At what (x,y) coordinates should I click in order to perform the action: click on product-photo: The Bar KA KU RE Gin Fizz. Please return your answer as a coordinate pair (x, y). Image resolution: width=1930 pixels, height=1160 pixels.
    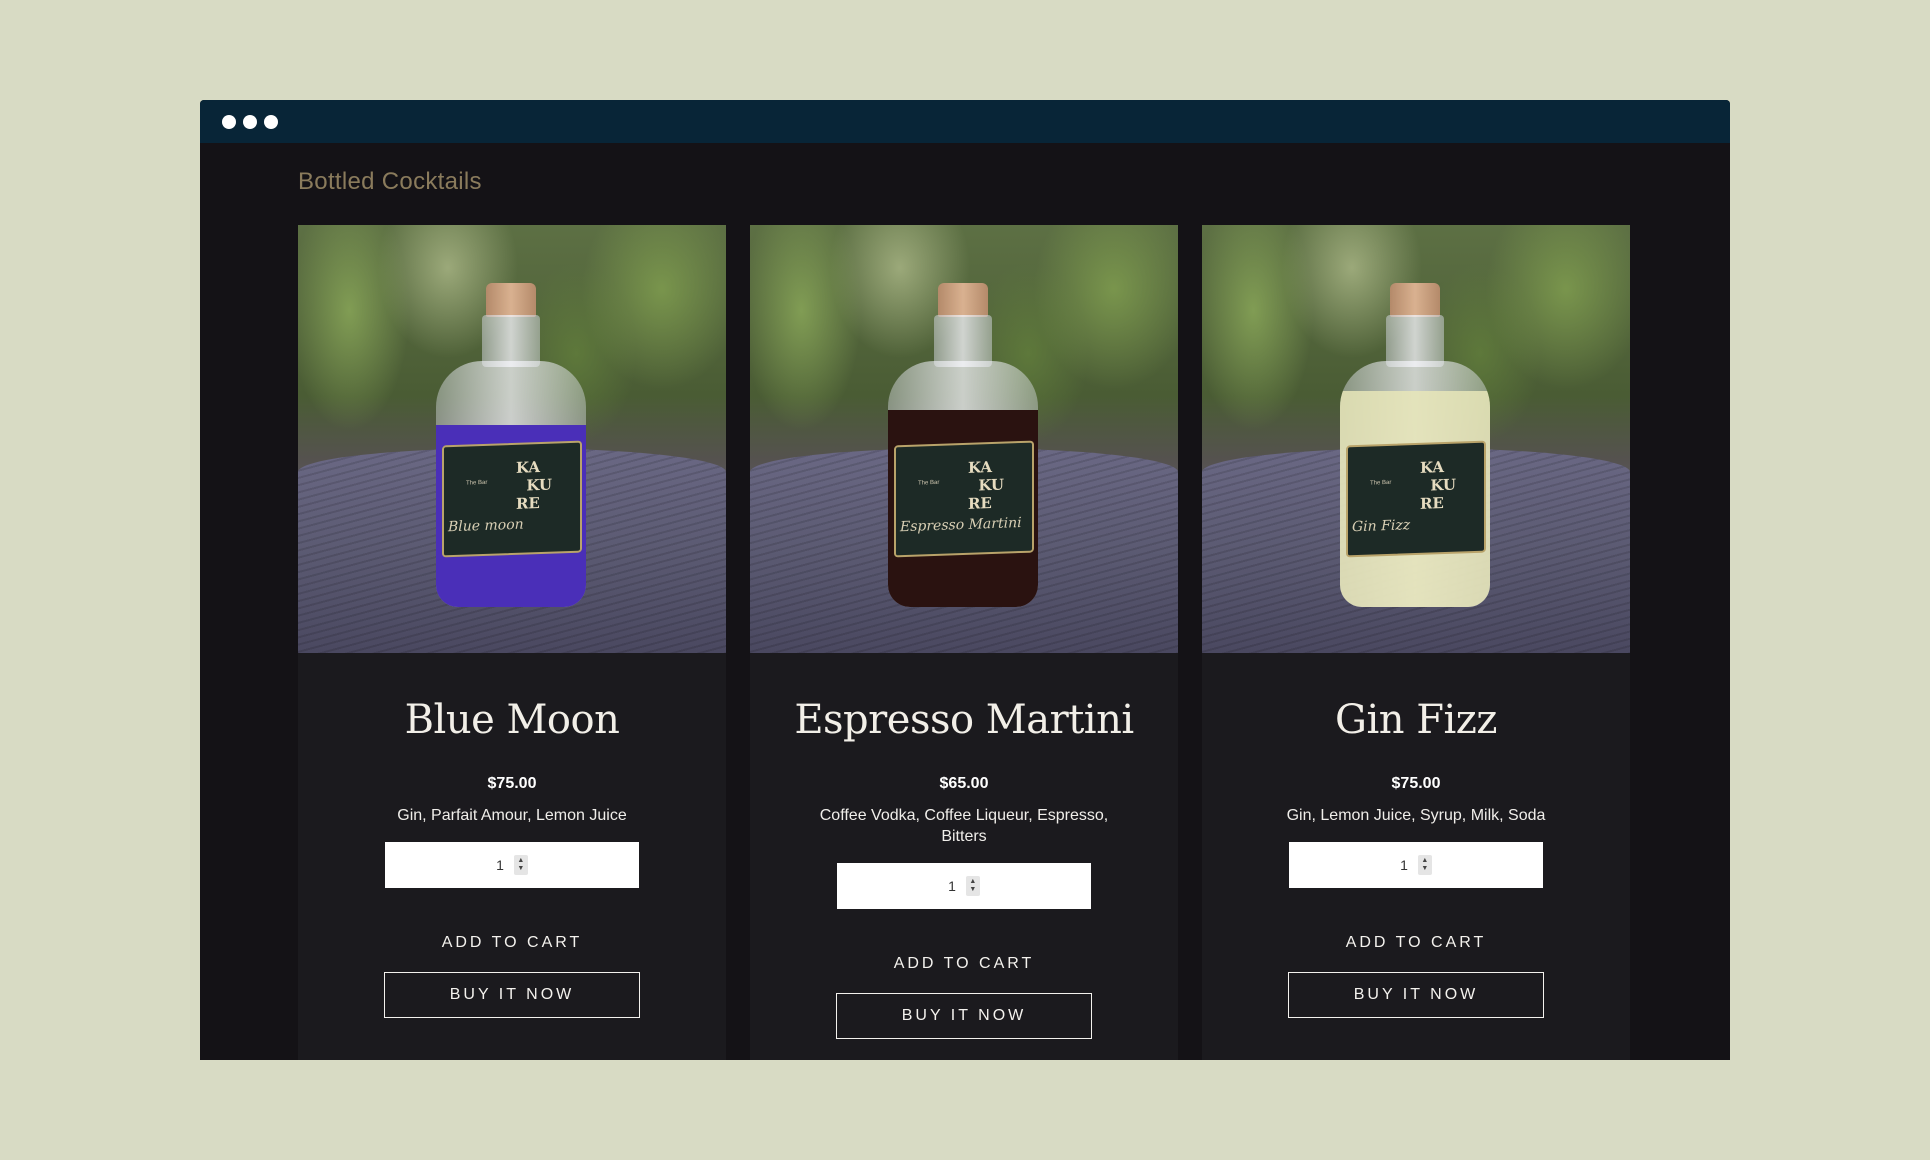
    Looking at the image, I should click on (1416, 439).